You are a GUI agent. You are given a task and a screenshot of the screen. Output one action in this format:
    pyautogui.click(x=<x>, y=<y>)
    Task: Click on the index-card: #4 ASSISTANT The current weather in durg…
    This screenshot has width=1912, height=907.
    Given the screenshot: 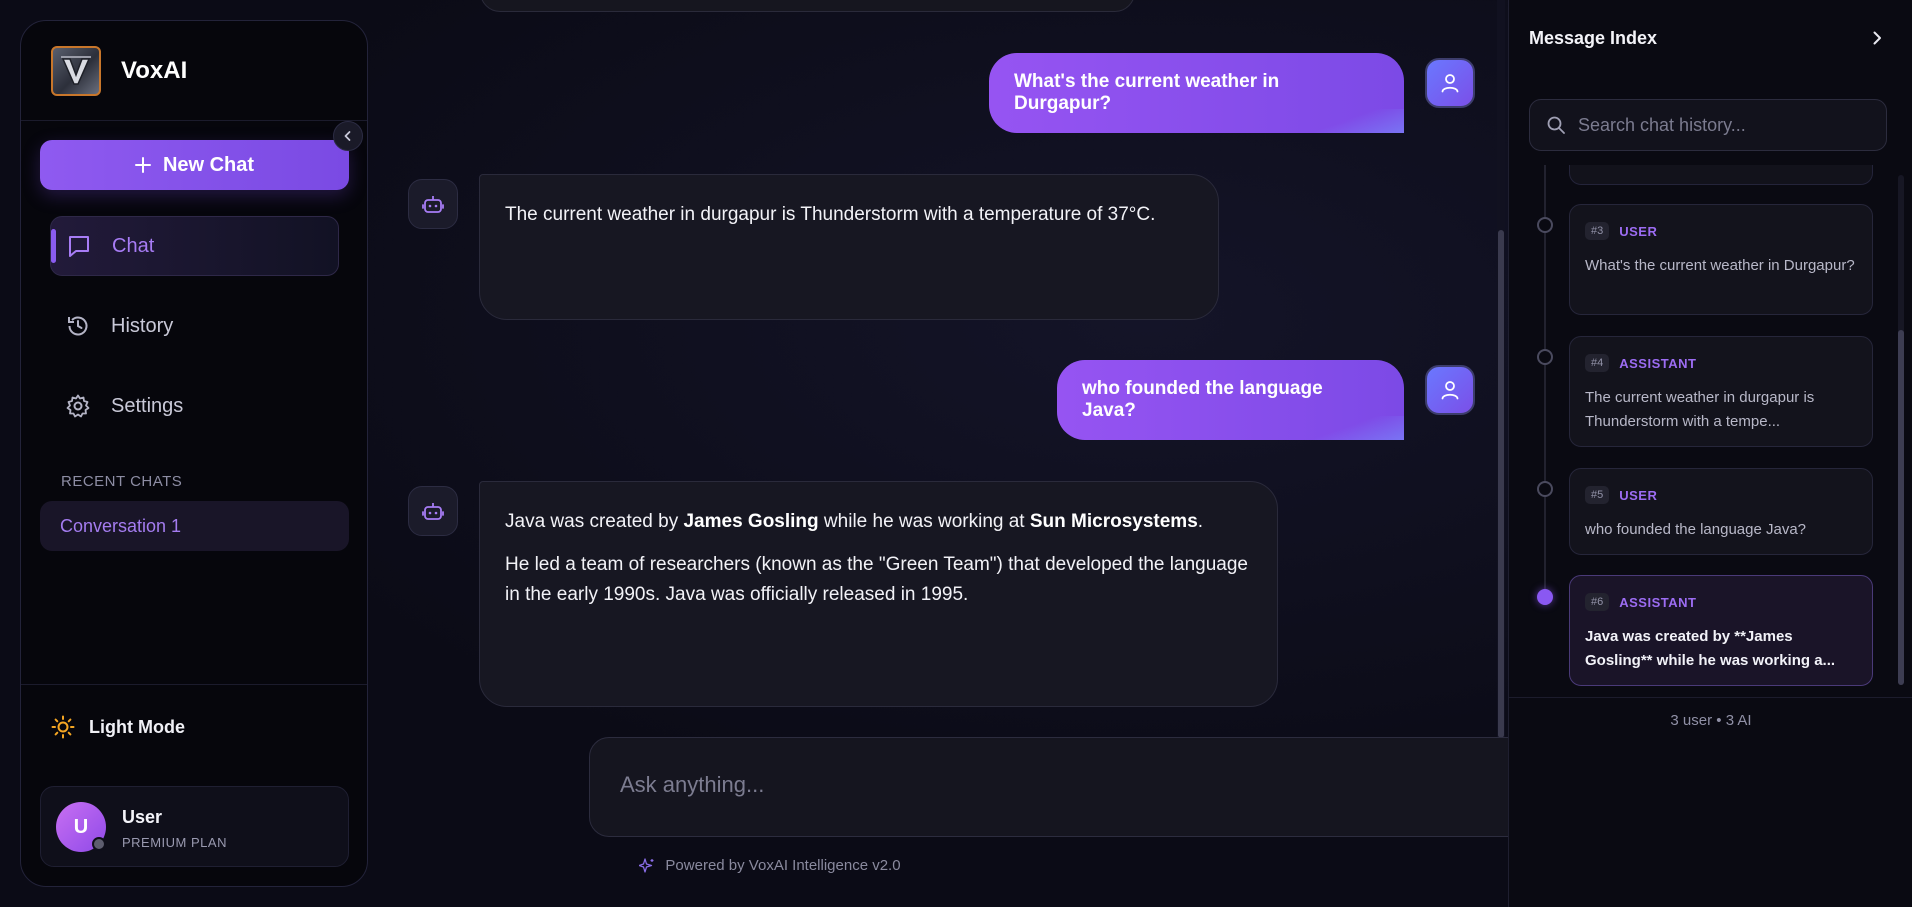 What is the action you would take?
    pyautogui.click(x=1721, y=391)
    